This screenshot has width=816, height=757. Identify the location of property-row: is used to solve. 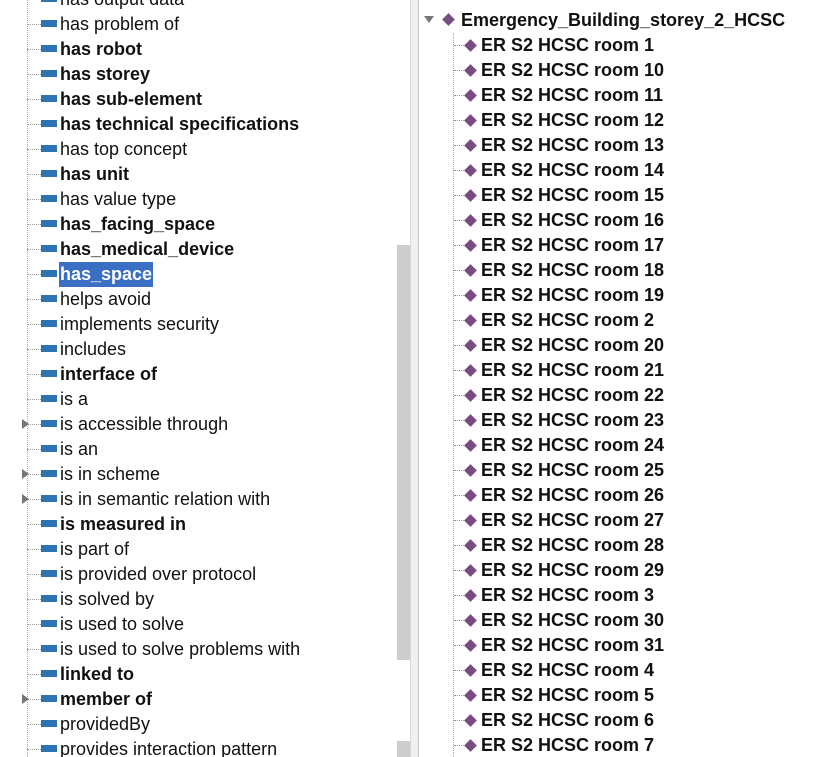
(205, 624).